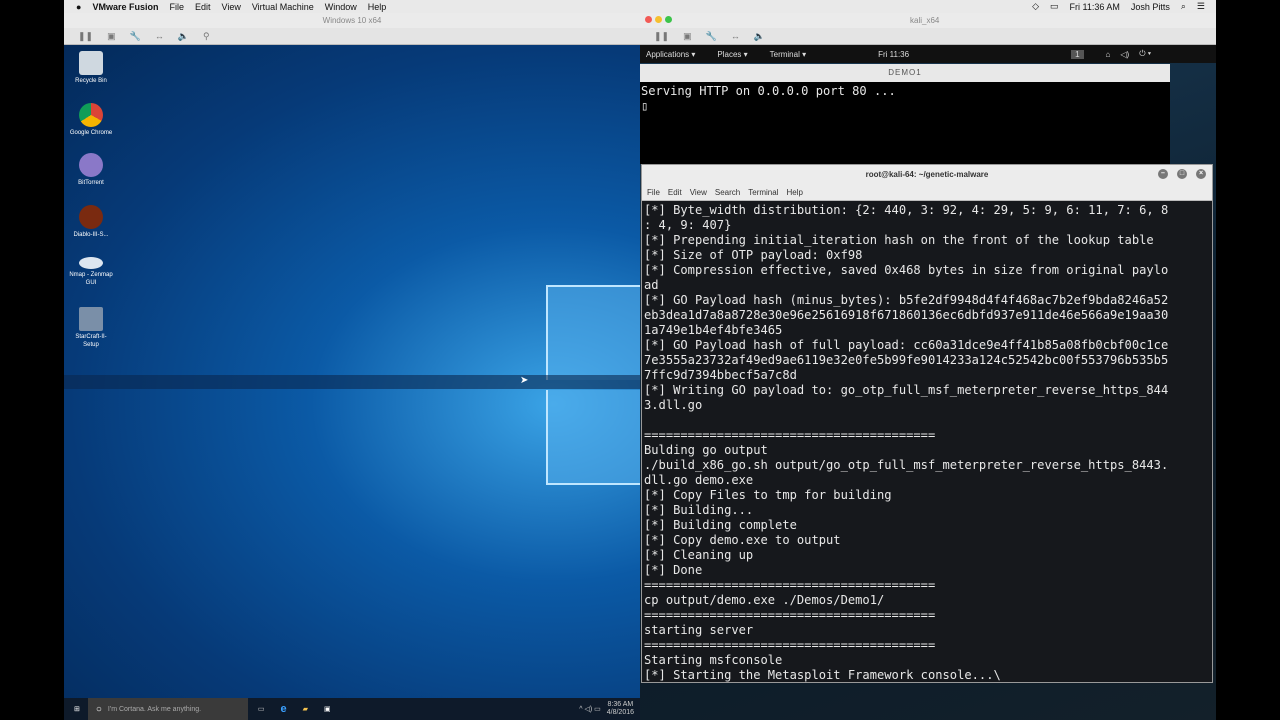  What do you see at coordinates (648, 19) in the screenshot?
I see `close-icon` at bounding box center [648, 19].